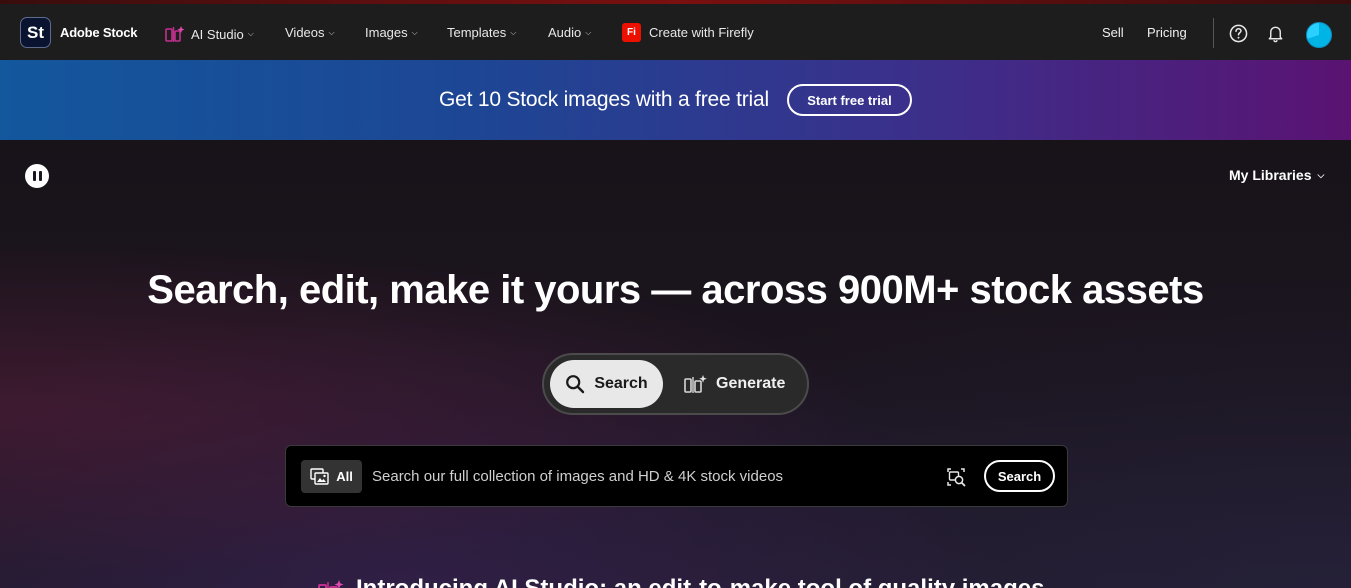 The height and width of the screenshot is (588, 1351). I want to click on nav-item-label: Templates, so click(477, 32).